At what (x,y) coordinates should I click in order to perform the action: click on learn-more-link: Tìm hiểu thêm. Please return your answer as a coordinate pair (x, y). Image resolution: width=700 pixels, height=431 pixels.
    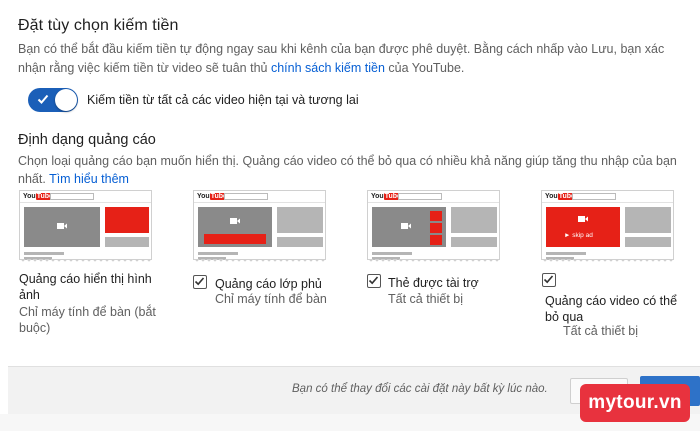
    Looking at the image, I should click on (89, 179).